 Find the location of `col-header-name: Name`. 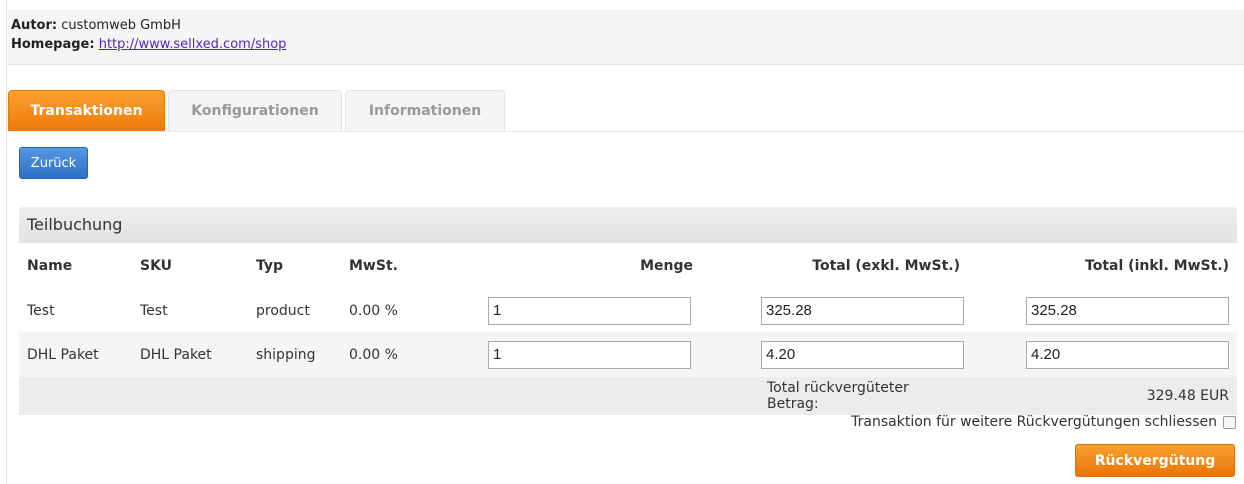

col-header-name: Name is located at coordinates (50, 266).